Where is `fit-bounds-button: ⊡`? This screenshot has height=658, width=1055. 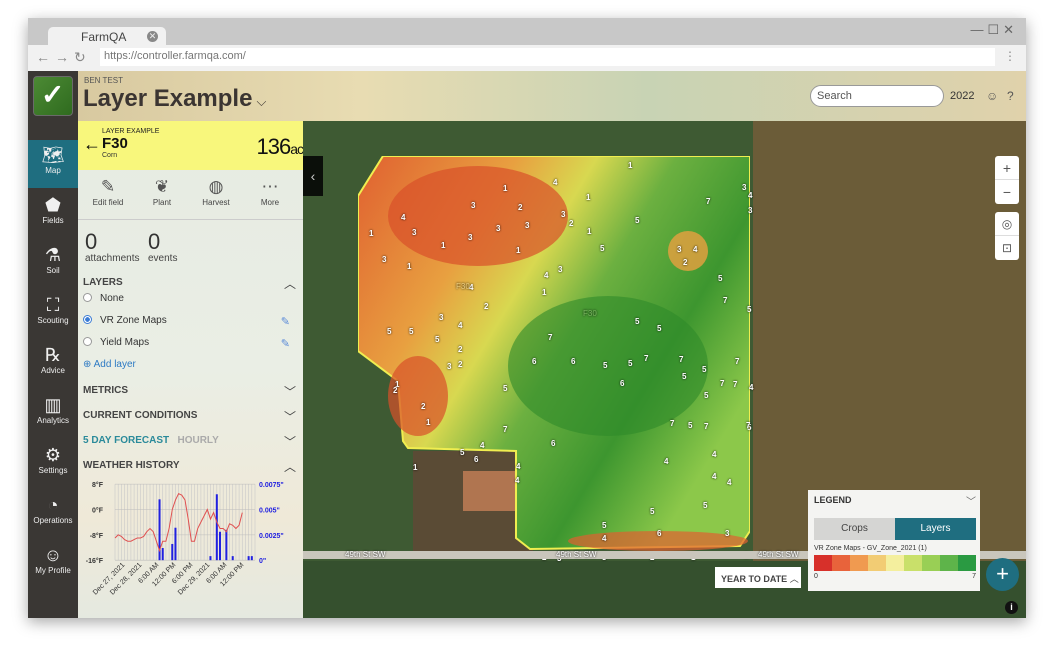 fit-bounds-button: ⊡ is located at coordinates (1007, 248).